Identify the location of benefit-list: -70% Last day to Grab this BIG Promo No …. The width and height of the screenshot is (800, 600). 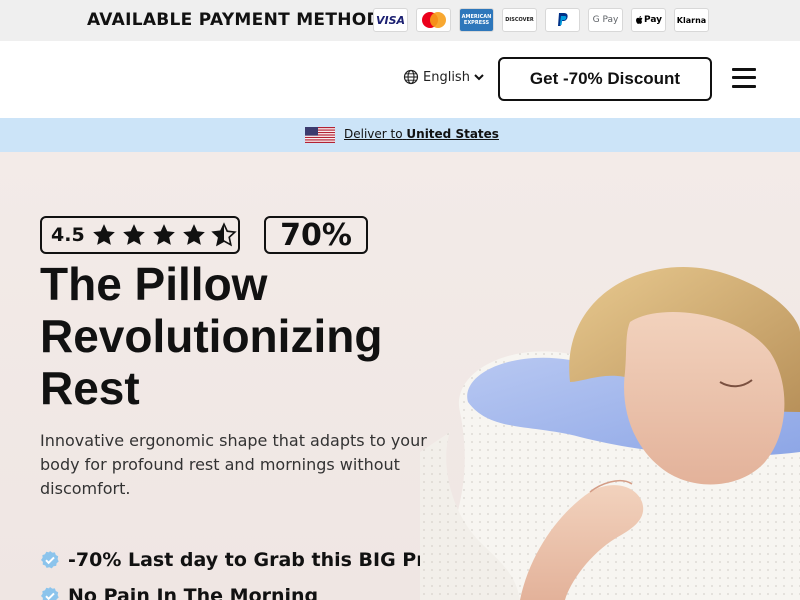
(256, 571).